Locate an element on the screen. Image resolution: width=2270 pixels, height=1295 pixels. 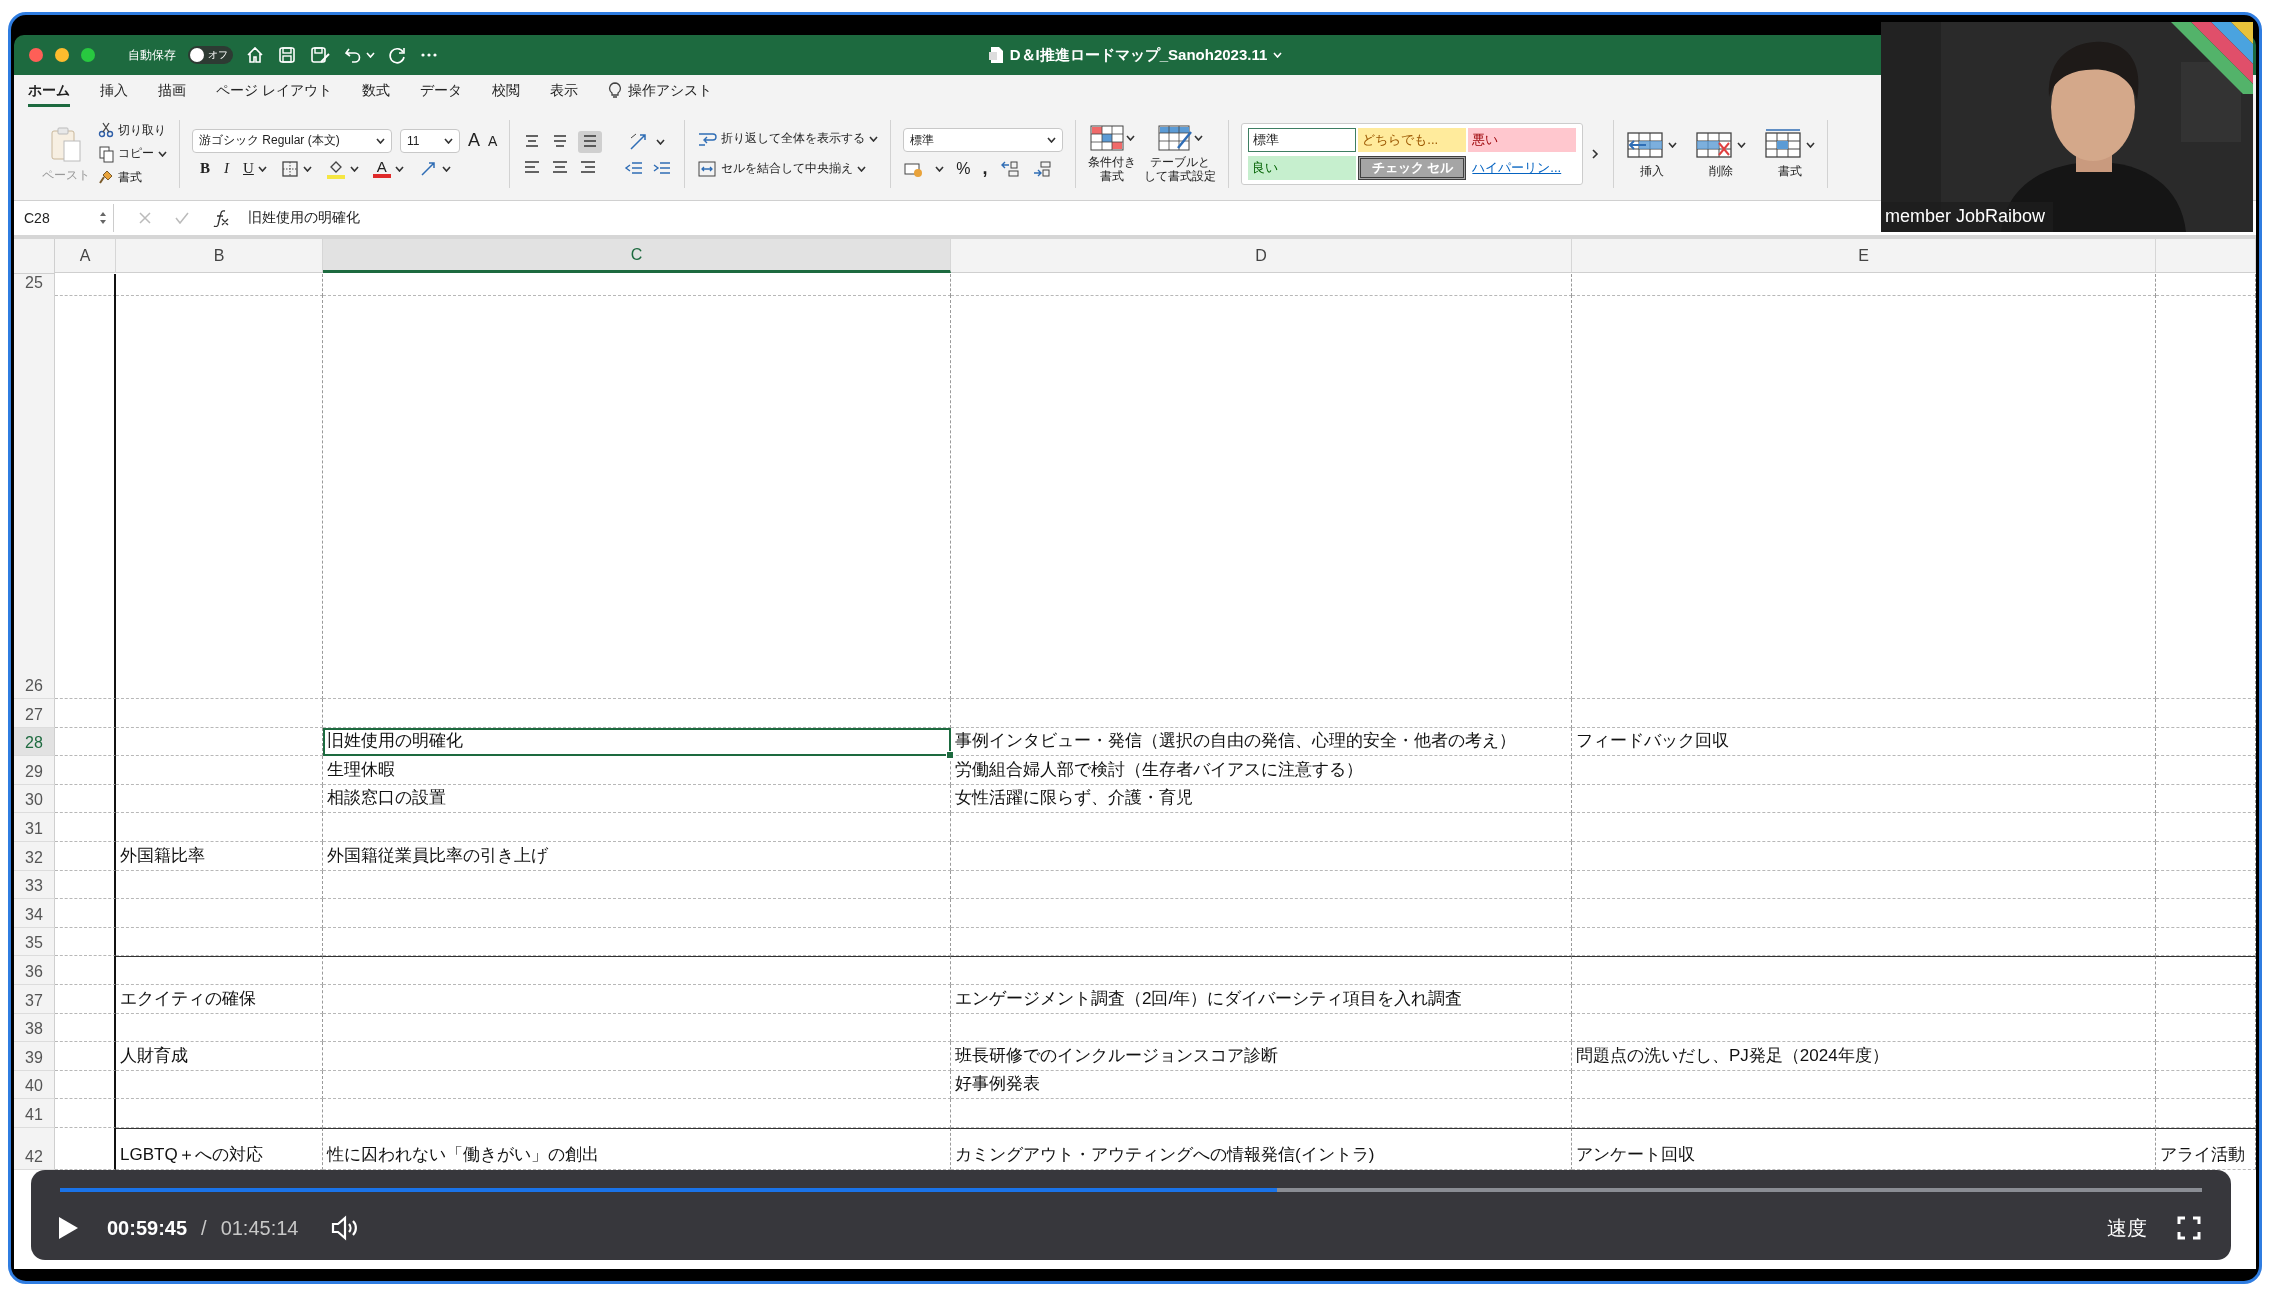
underline-button: U is located at coordinates (248, 168).